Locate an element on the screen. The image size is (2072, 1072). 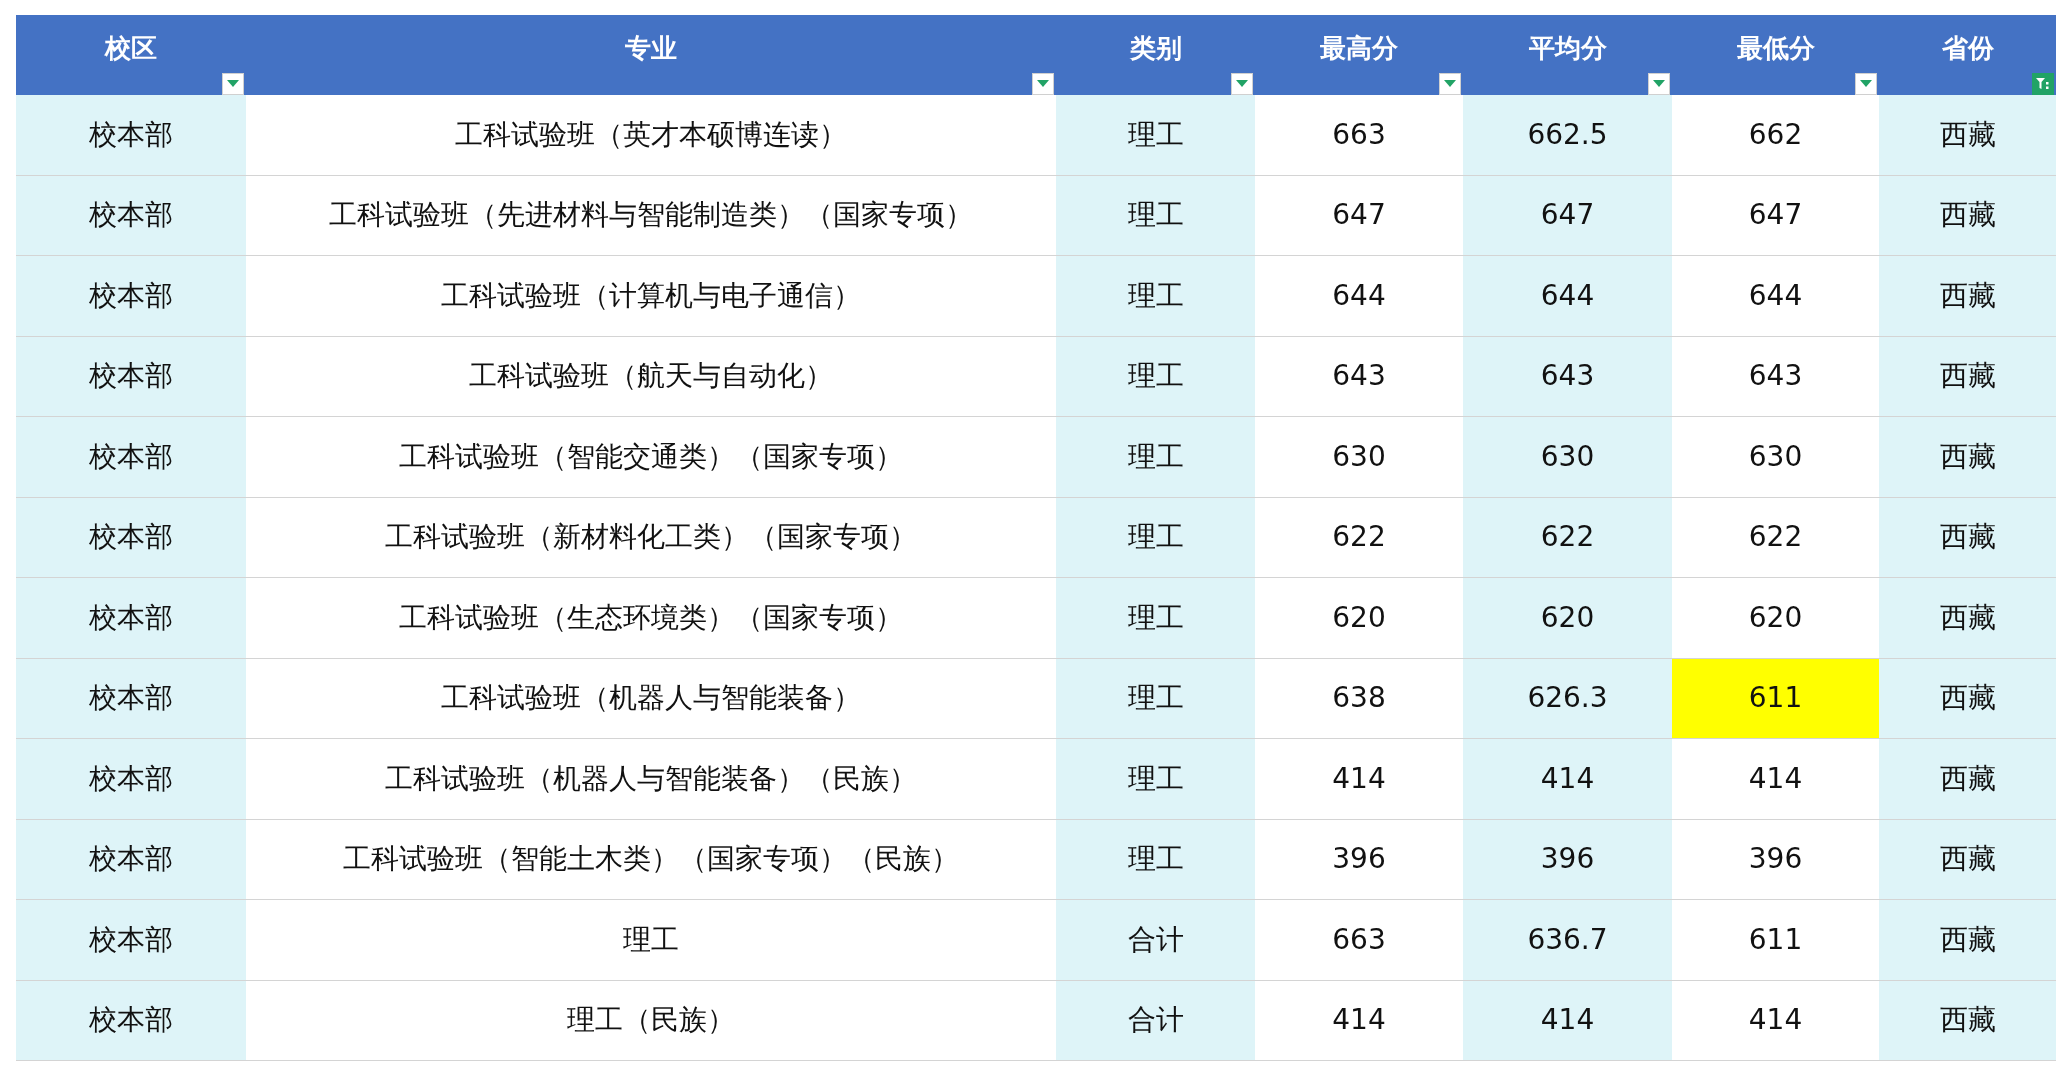
table-cell-text: 理工 is located at coordinates (651, 939).